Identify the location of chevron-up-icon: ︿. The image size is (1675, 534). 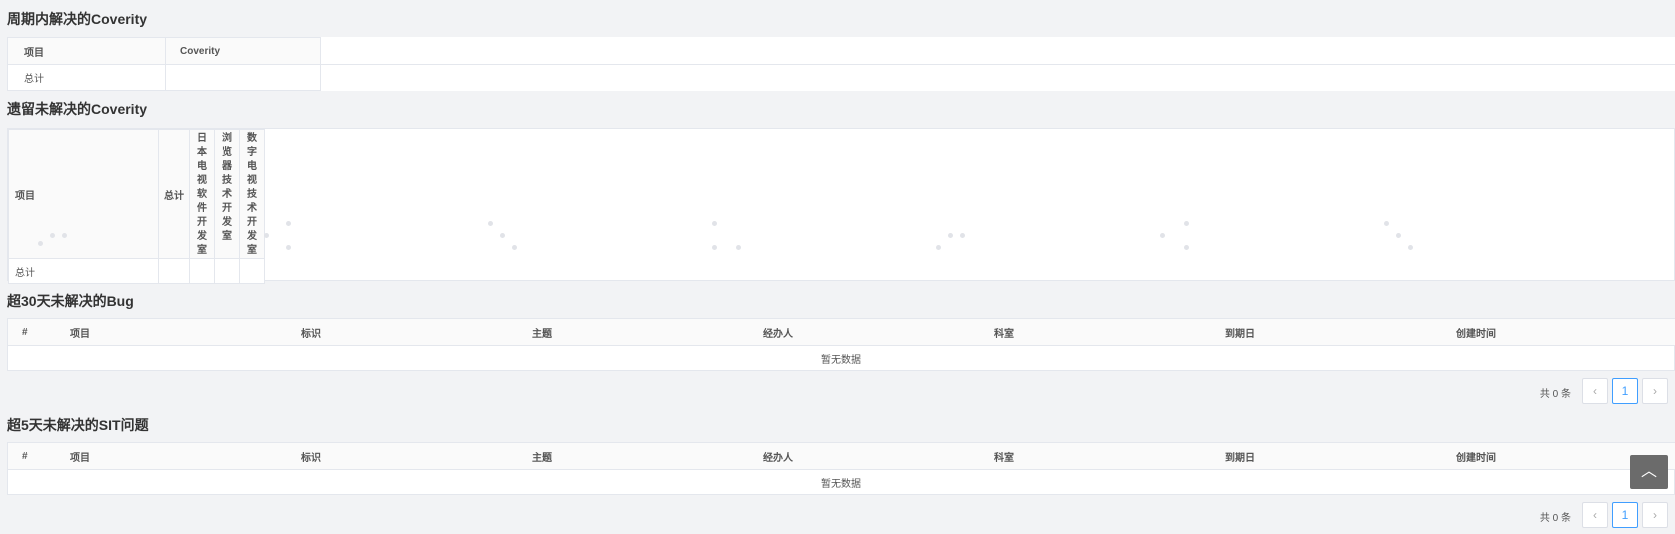
(1648, 471).